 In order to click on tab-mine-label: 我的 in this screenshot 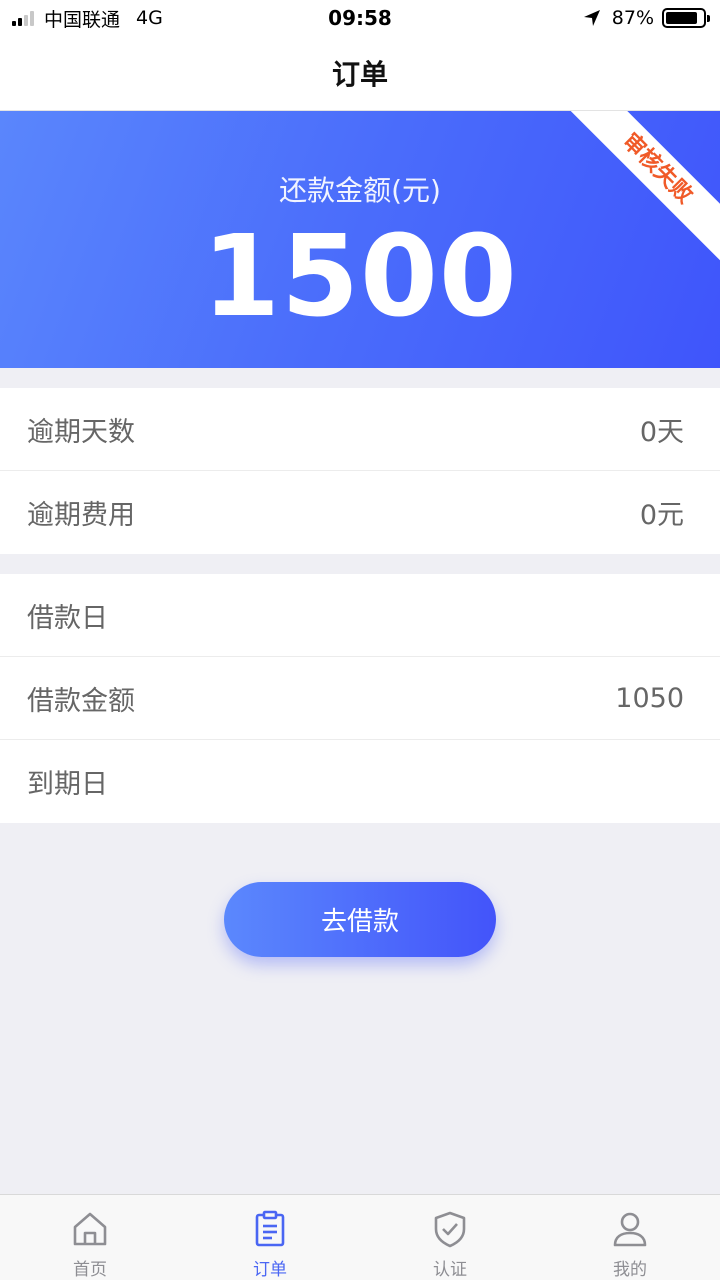, I will do `click(630, 1270)`.